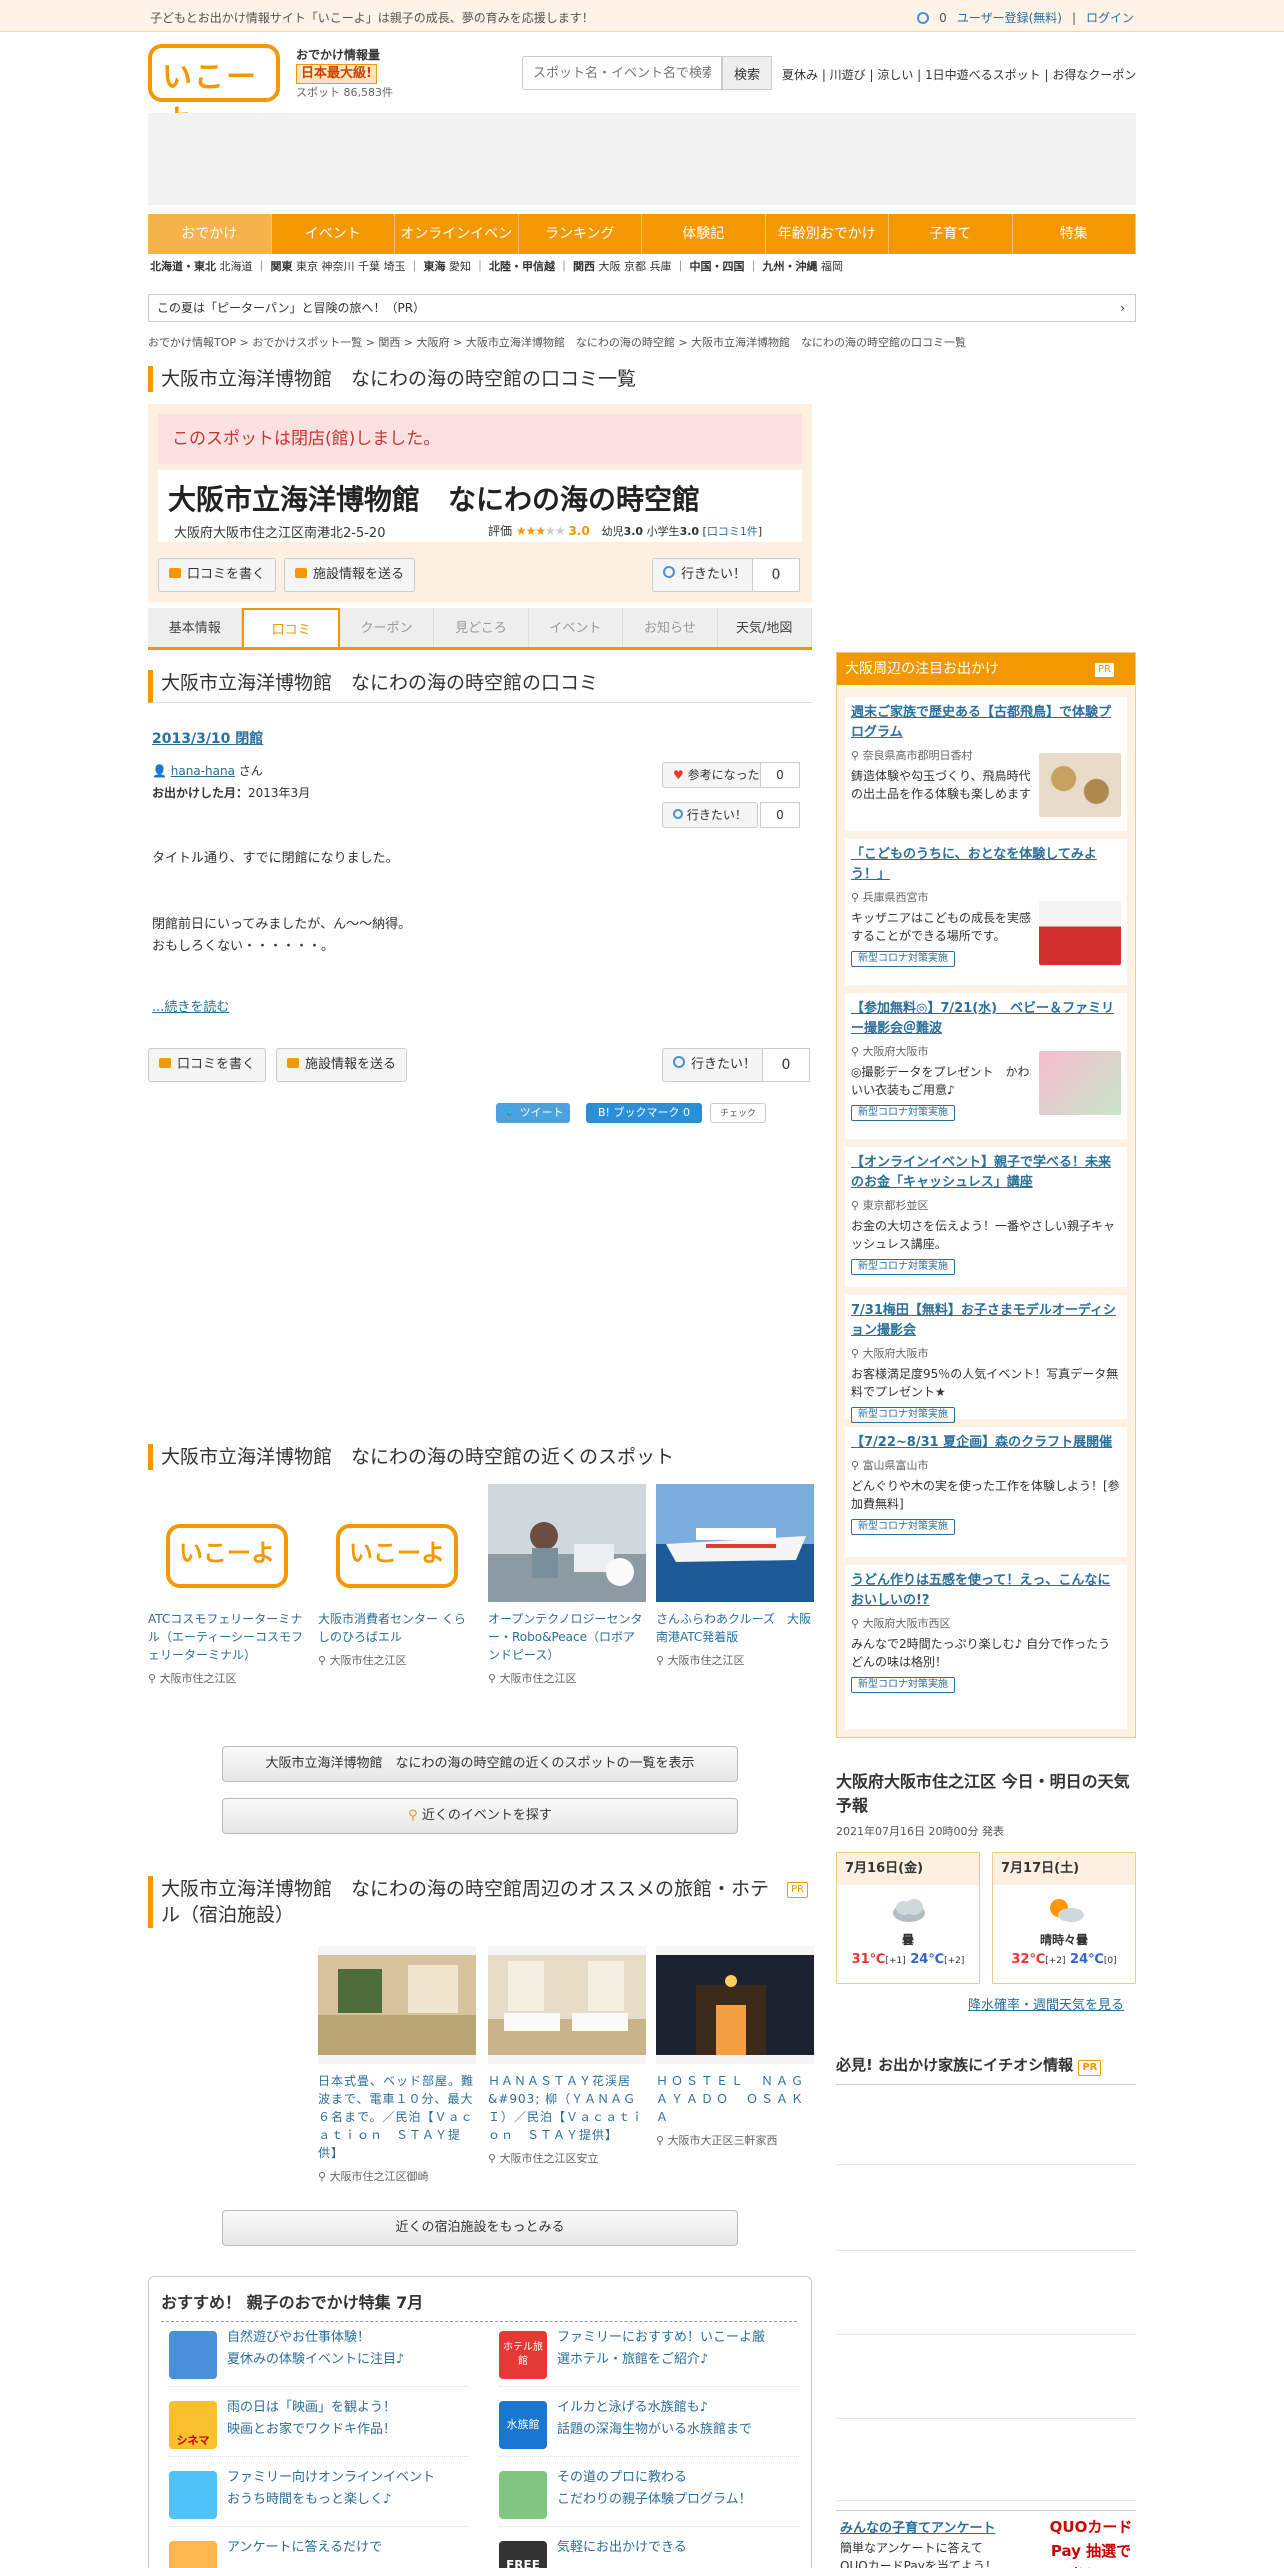 The width and height of the screenshot is (1284, 2568). I want to click on tweet-button: 🐦 ツイート, so click(533, 1113).